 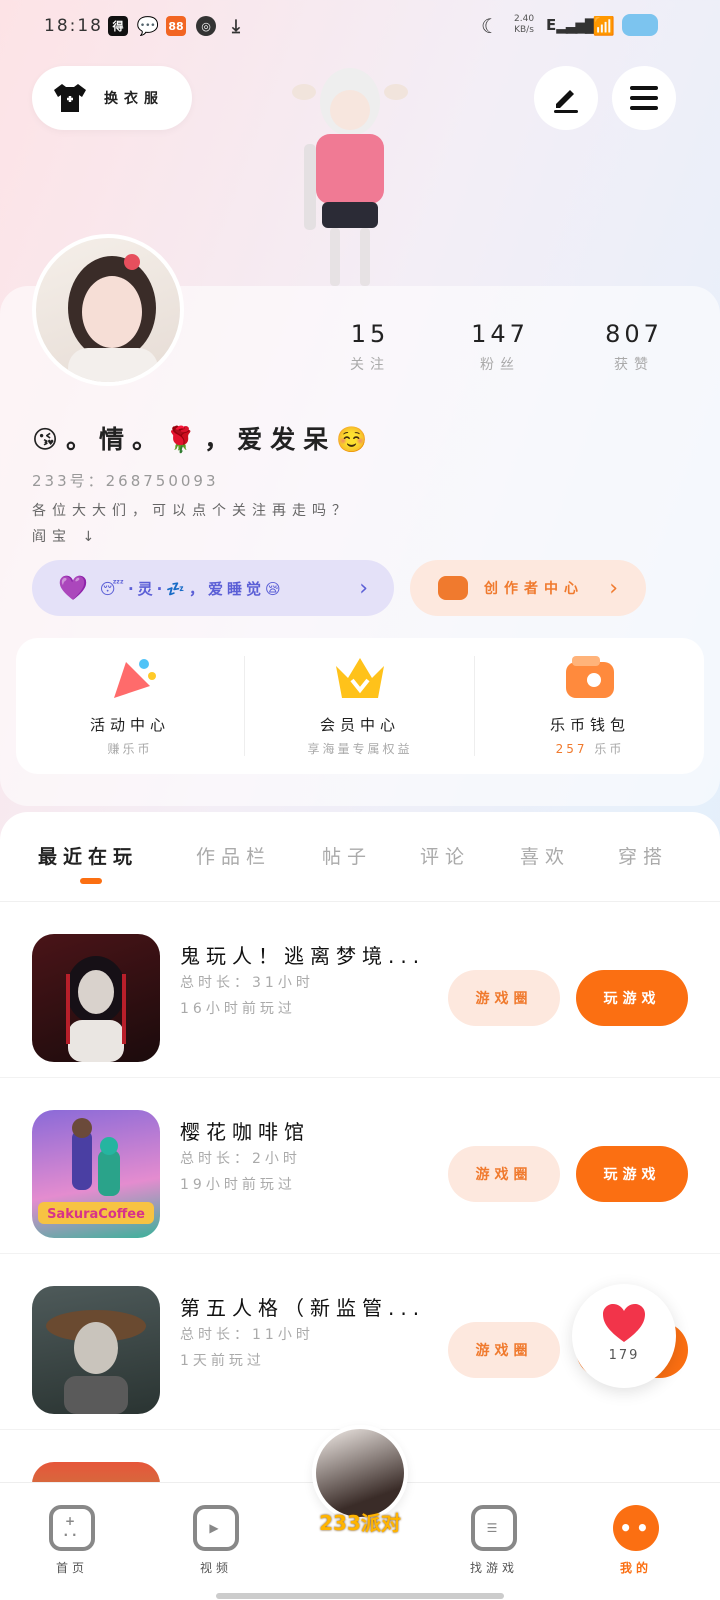 I want to click on stat-label: 粉丝, so click(x=500, y=365).